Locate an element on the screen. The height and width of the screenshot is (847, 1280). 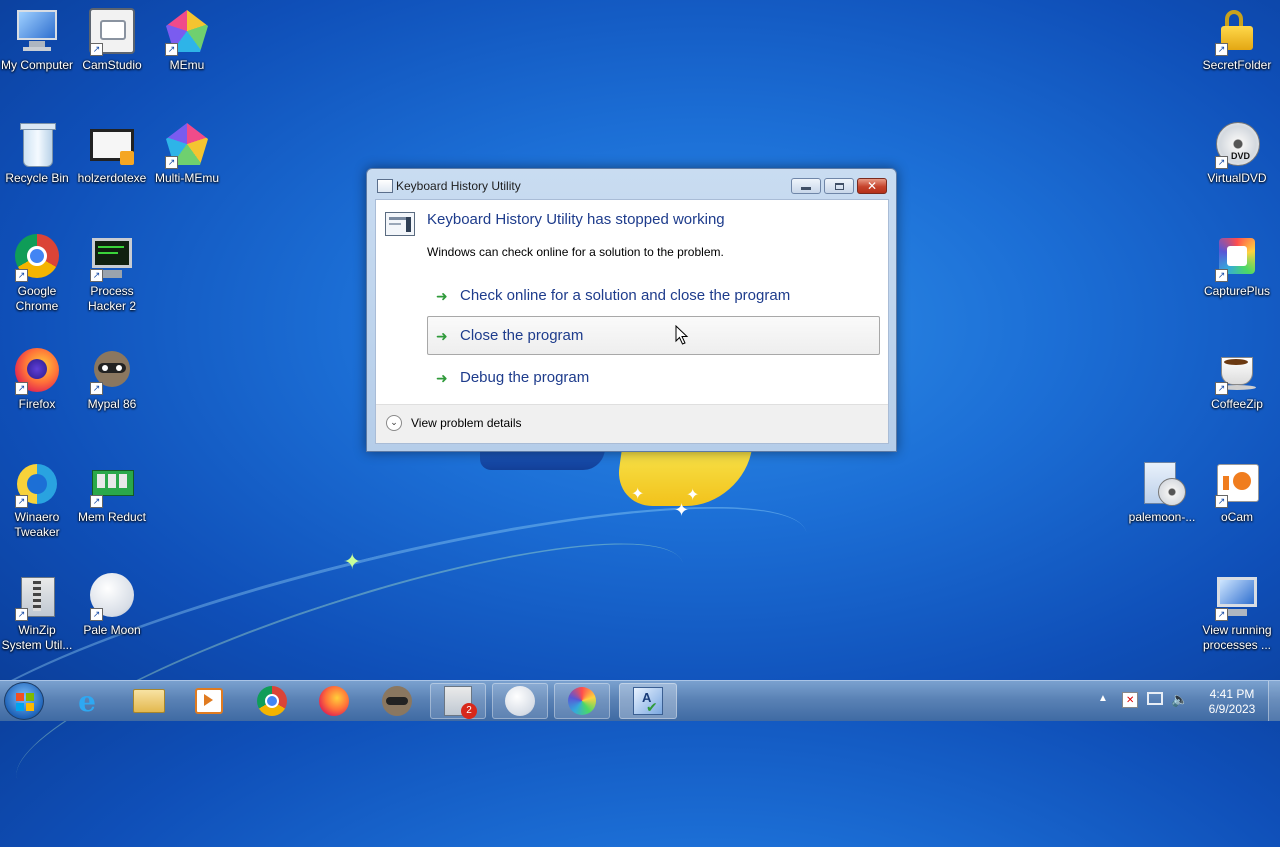
winzip-icon: 2 is located at coordinates (460, 702).